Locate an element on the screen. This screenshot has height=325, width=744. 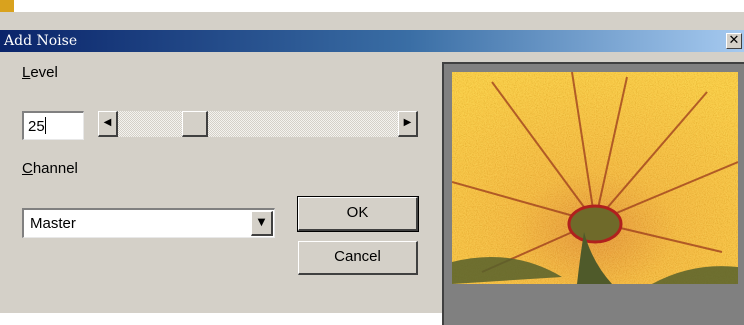
title-bar: Add Noise ✕ is located at coordinates (372, 41).